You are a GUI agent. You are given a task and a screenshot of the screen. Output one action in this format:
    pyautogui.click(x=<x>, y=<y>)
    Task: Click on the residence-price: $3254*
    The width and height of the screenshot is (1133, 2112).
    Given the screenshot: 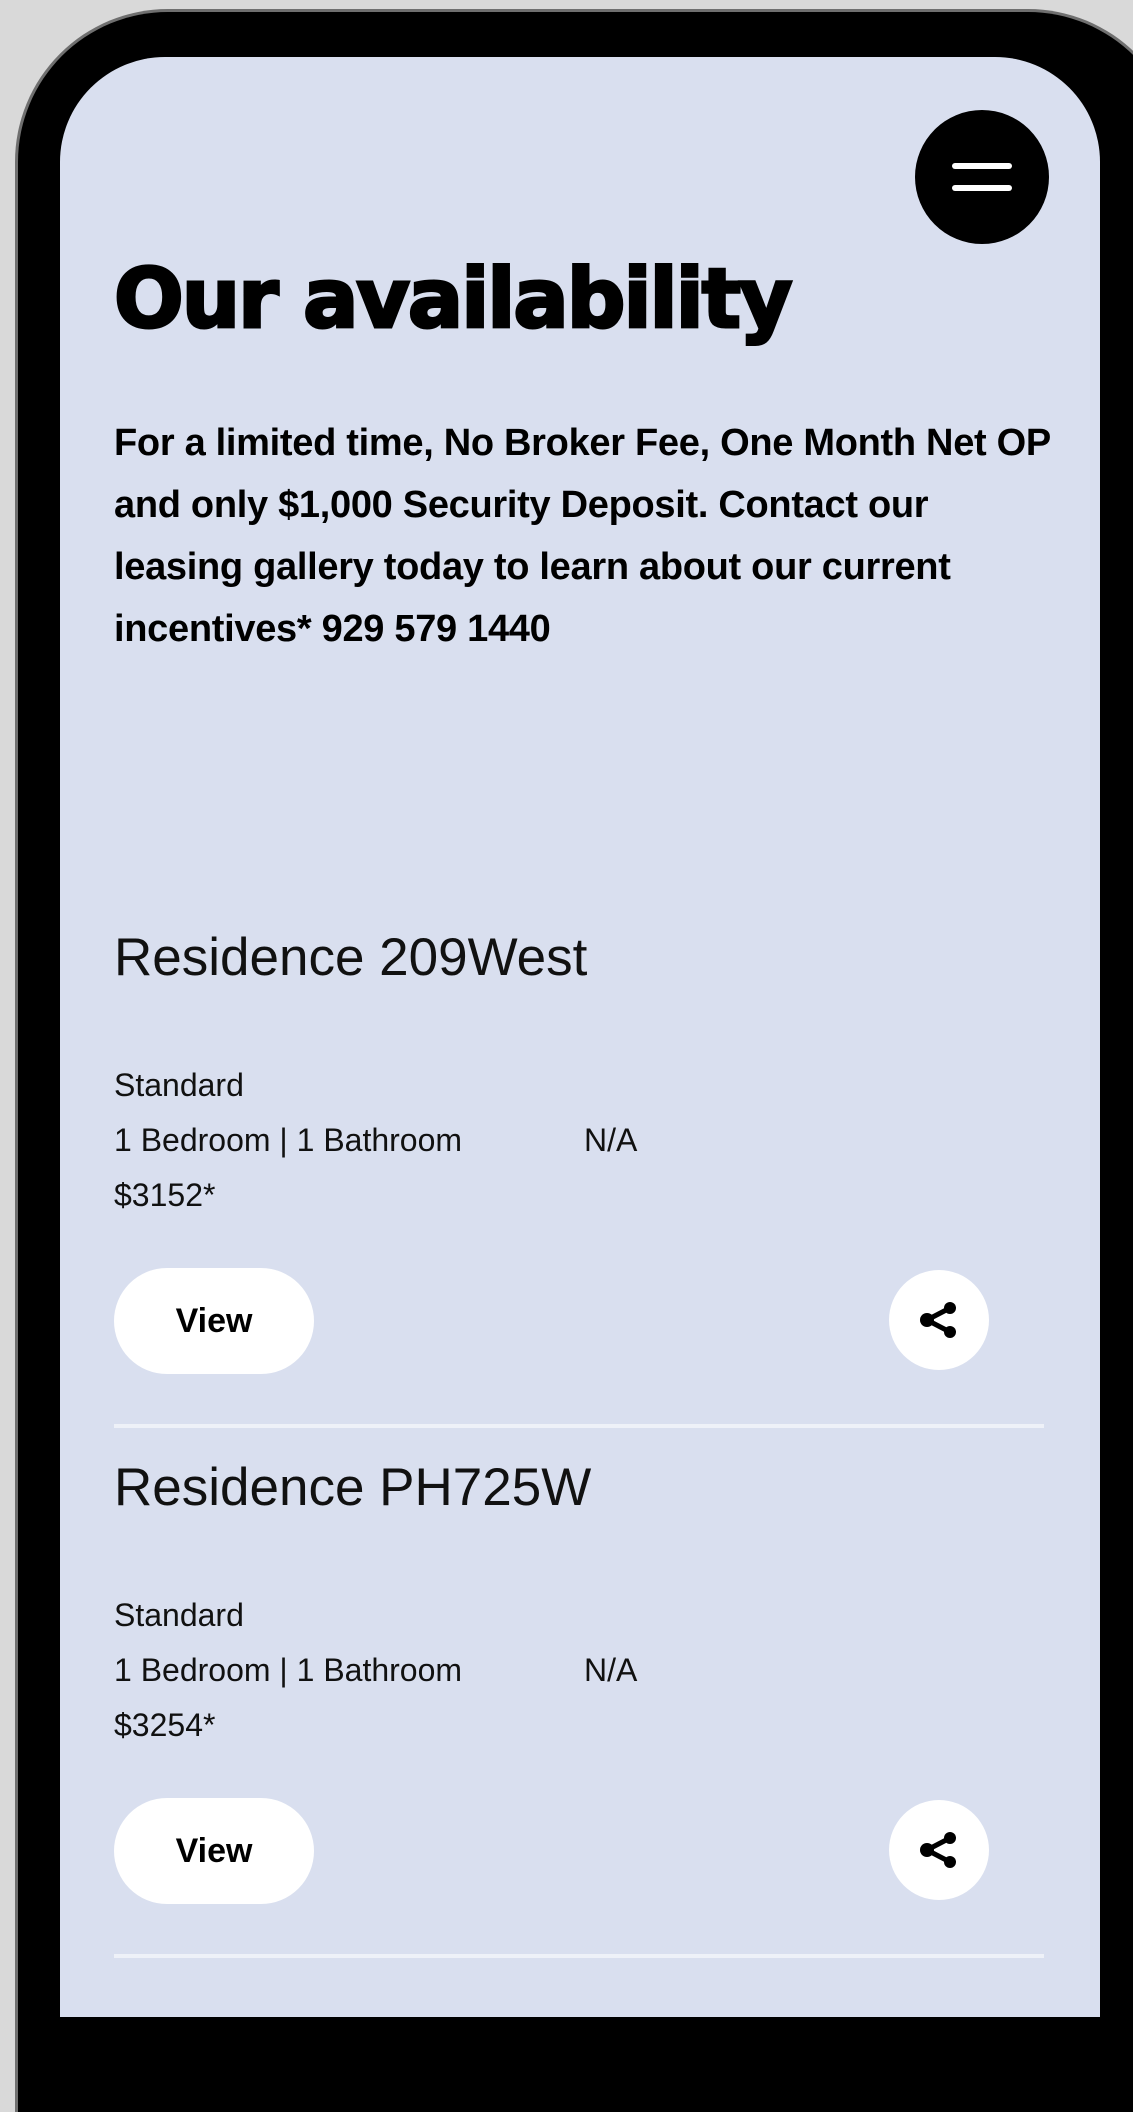 What is the action you would take?
    pyautogui.click(x=165, y=1725)
    